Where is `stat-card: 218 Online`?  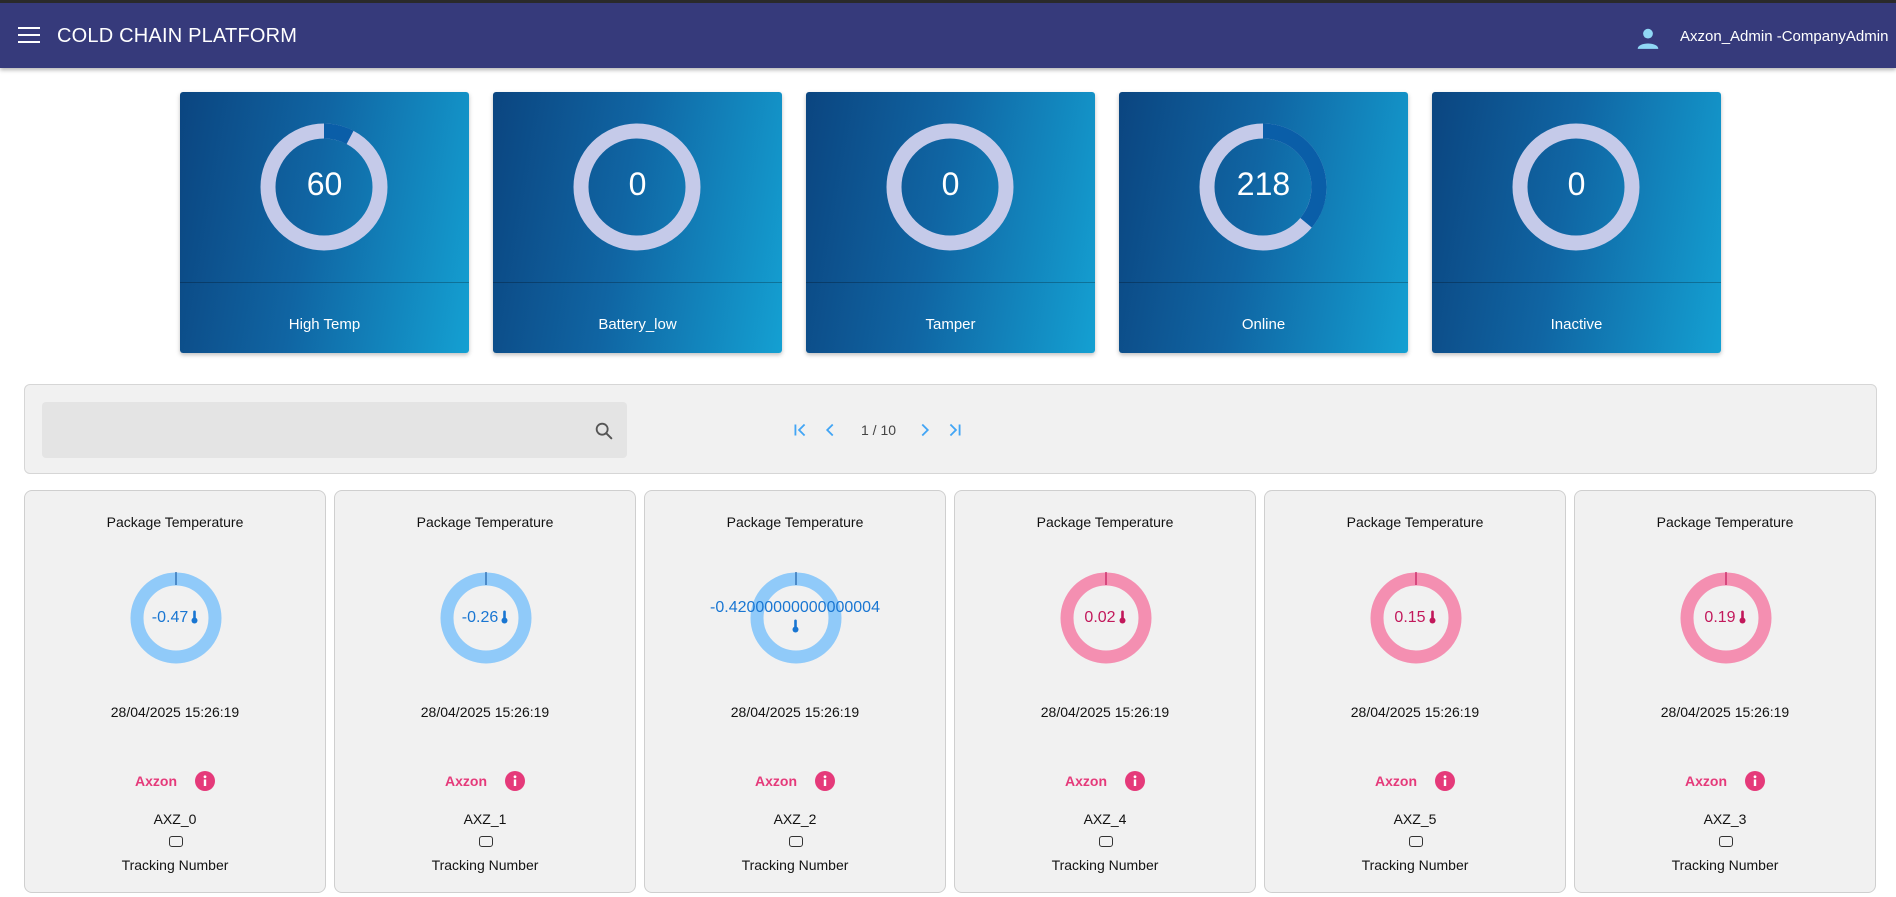
stat-card: 218 Online is located at coordinates (1263, 222).